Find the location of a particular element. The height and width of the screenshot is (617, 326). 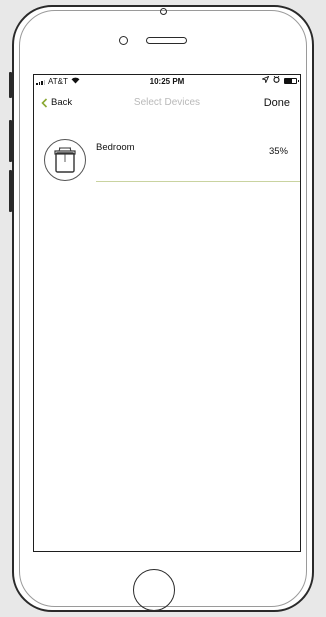

earpiece-speaker is located at coordinates (166, 40).